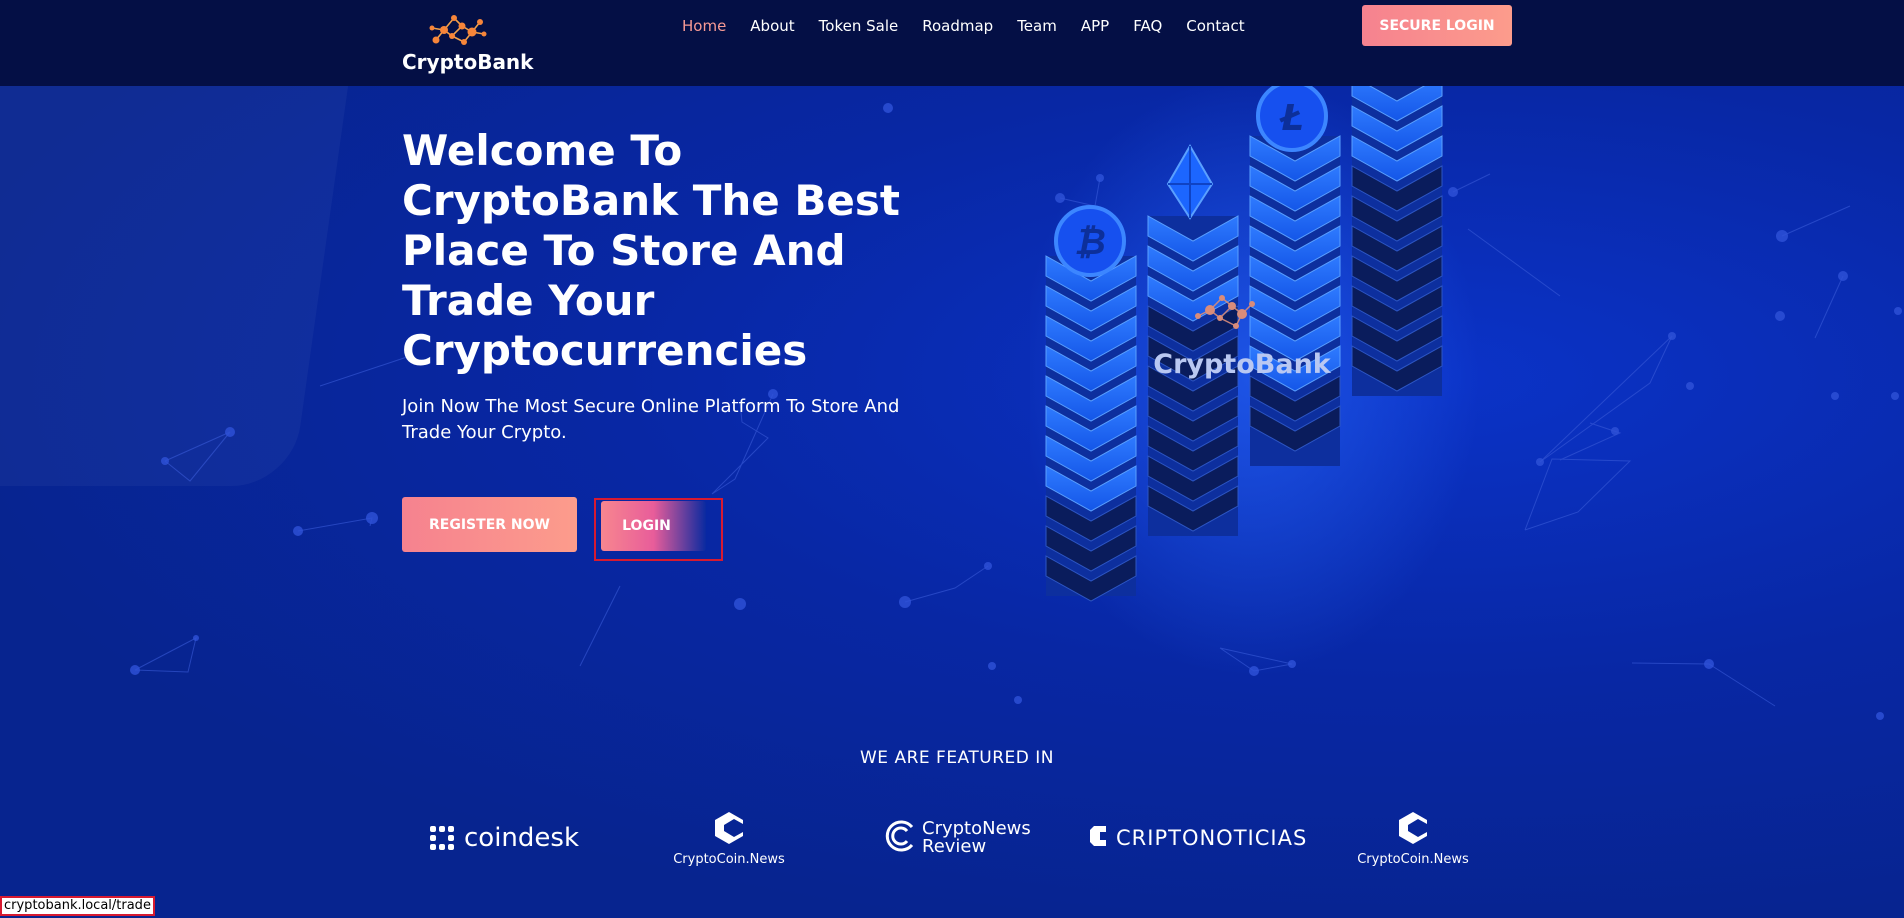 The width and height of the screenshot is (1904, 918). I want to click on nav-item-faq: FAQ, so click(1147, 26).